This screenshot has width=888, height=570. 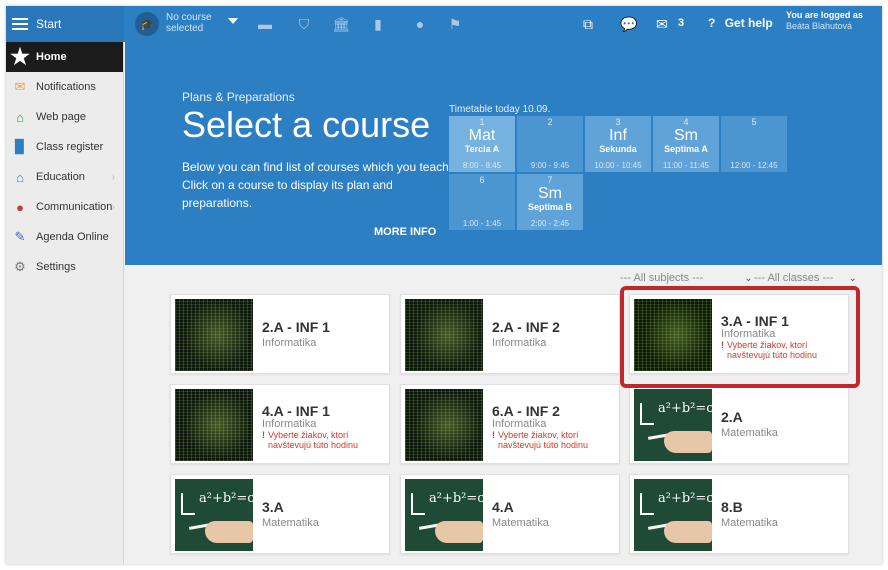 I want to click on school-icon: ⌂, so click(x=20, y=177).